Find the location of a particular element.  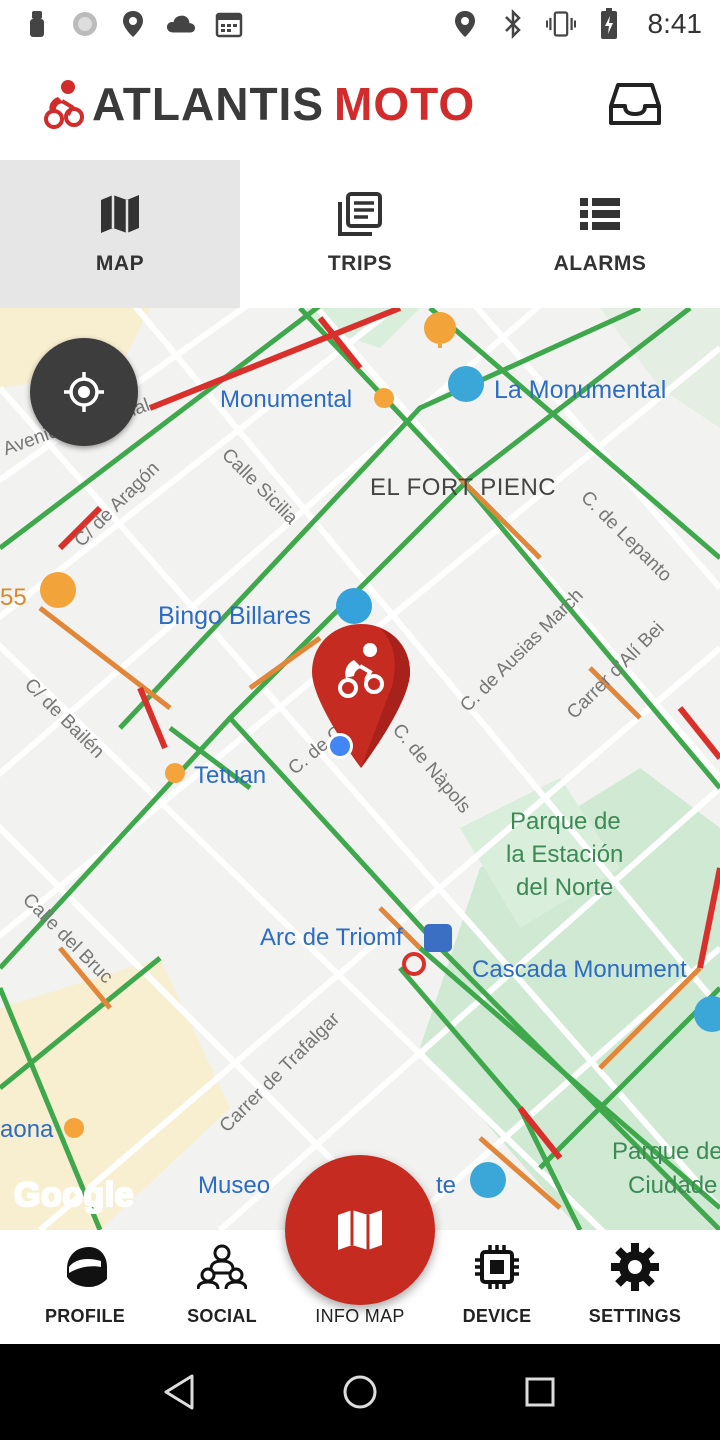

cloud-icon is located at coordinates (181, 24).